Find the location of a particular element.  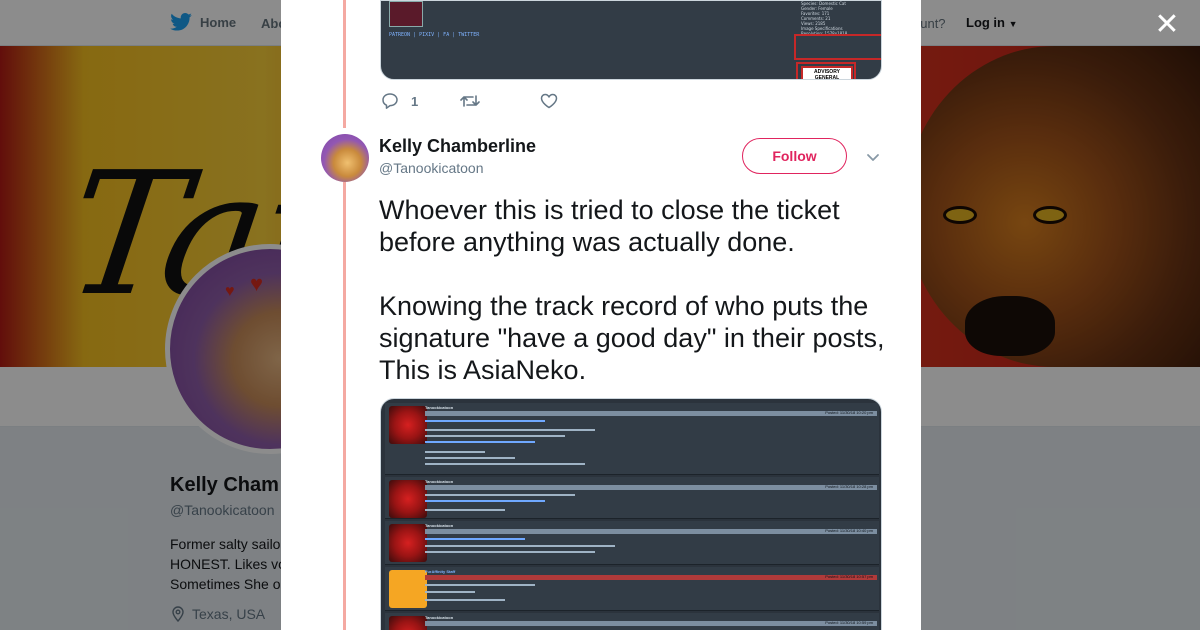

chevron-down-icon is located at coordinates (873, 158).